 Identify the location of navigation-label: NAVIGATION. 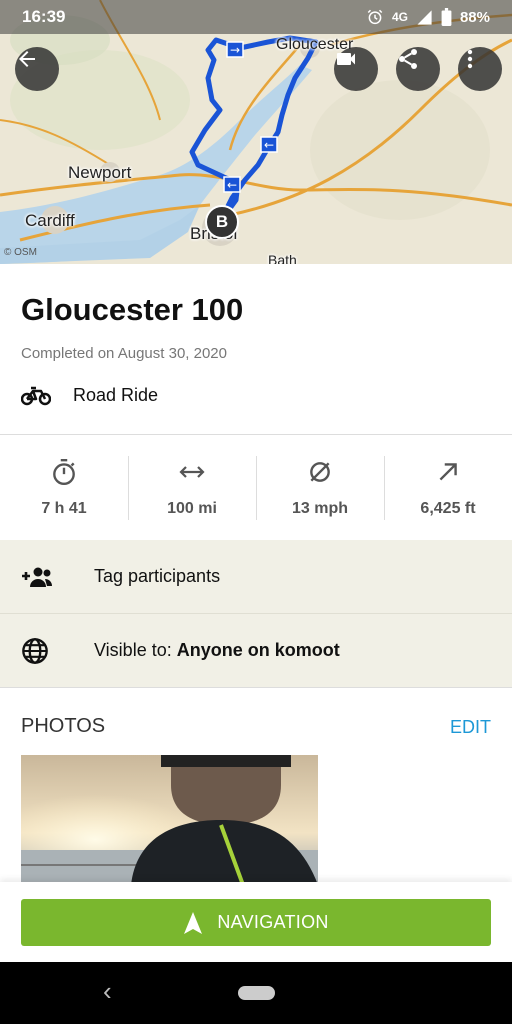
(273, 922).